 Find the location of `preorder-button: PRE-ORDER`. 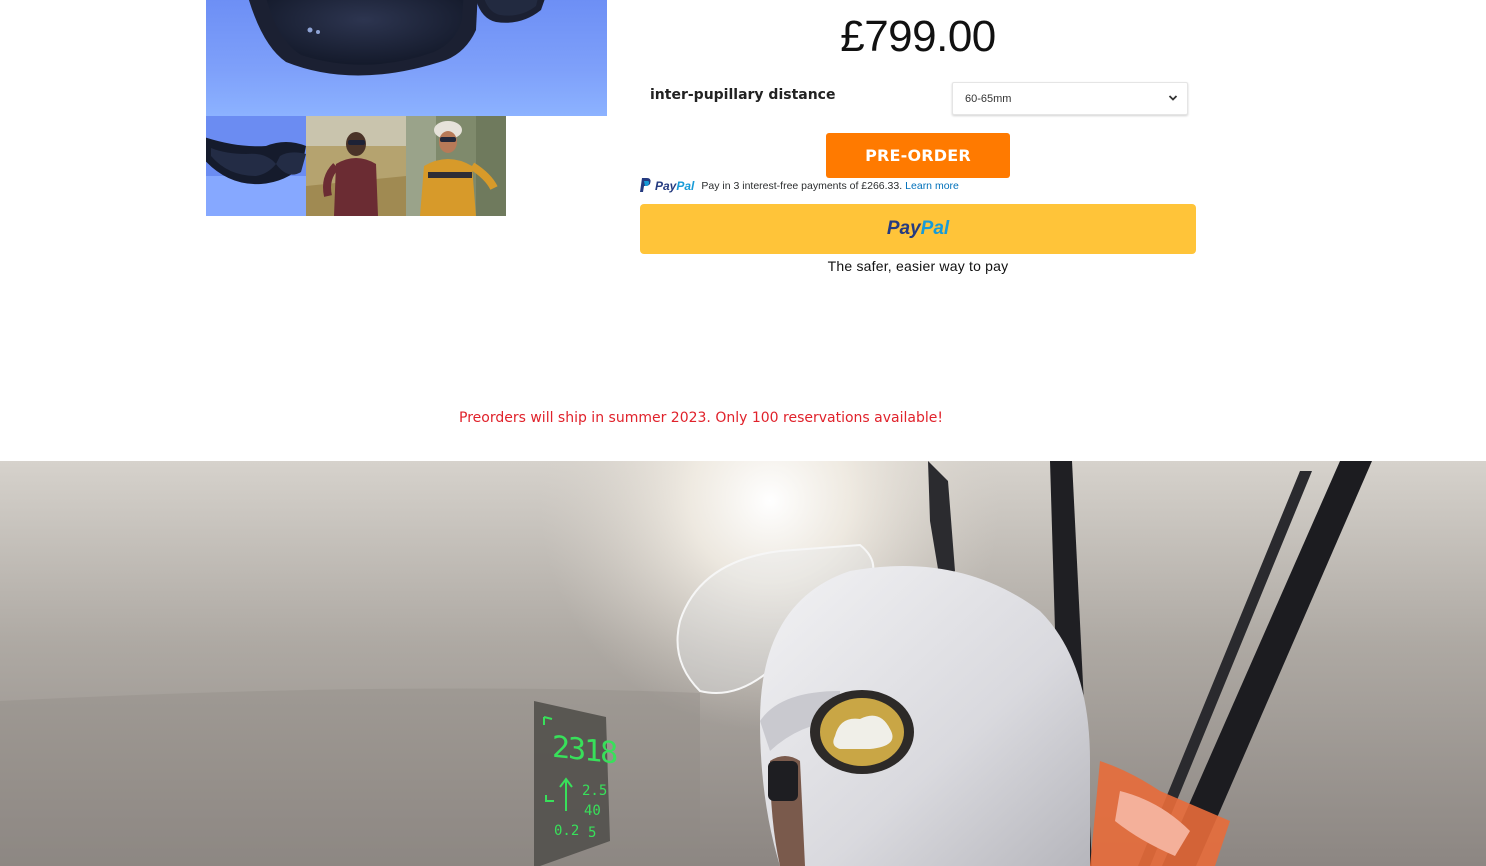

preorder-button: PRE-ORDER is located at coordinates (918, 155).